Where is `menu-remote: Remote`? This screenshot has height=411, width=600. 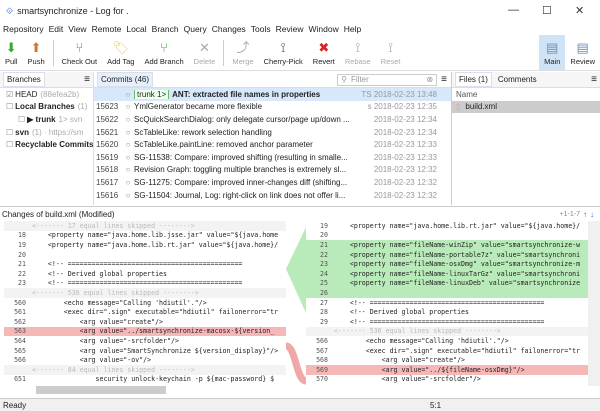
menu-remote: Remote is located at coordinates (107, 29).